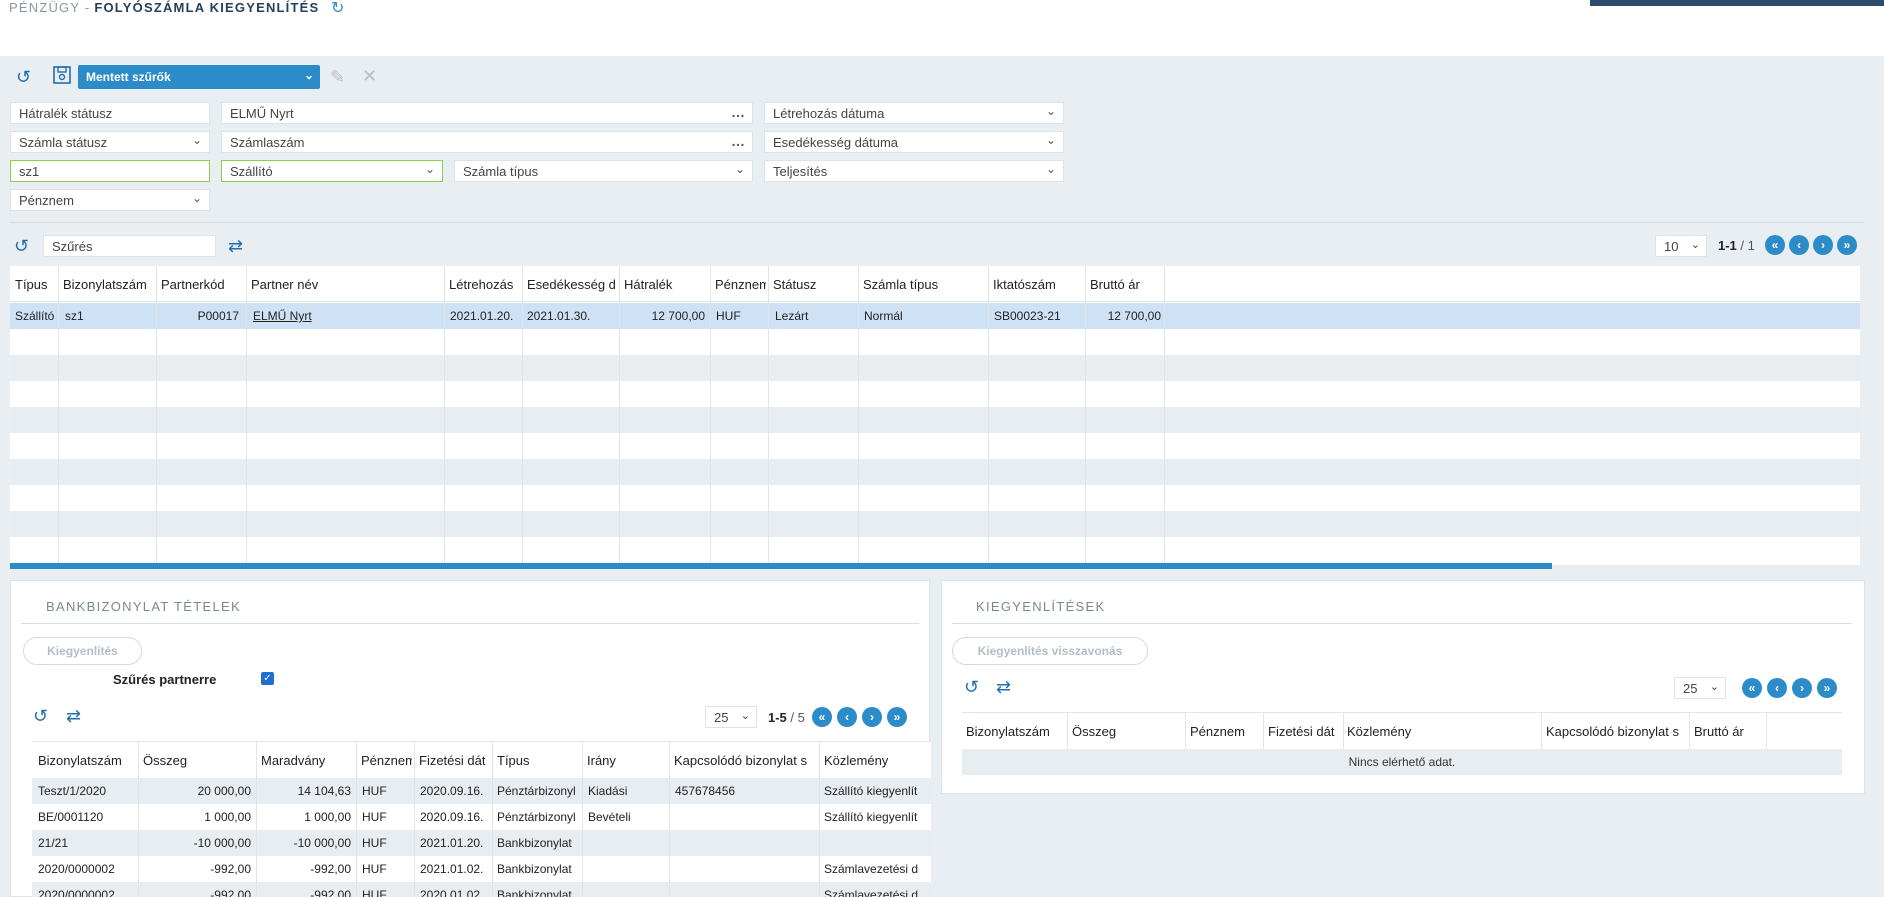  I want to click on cell-tipus: Pénztárbizonyl, so click(536, 817).